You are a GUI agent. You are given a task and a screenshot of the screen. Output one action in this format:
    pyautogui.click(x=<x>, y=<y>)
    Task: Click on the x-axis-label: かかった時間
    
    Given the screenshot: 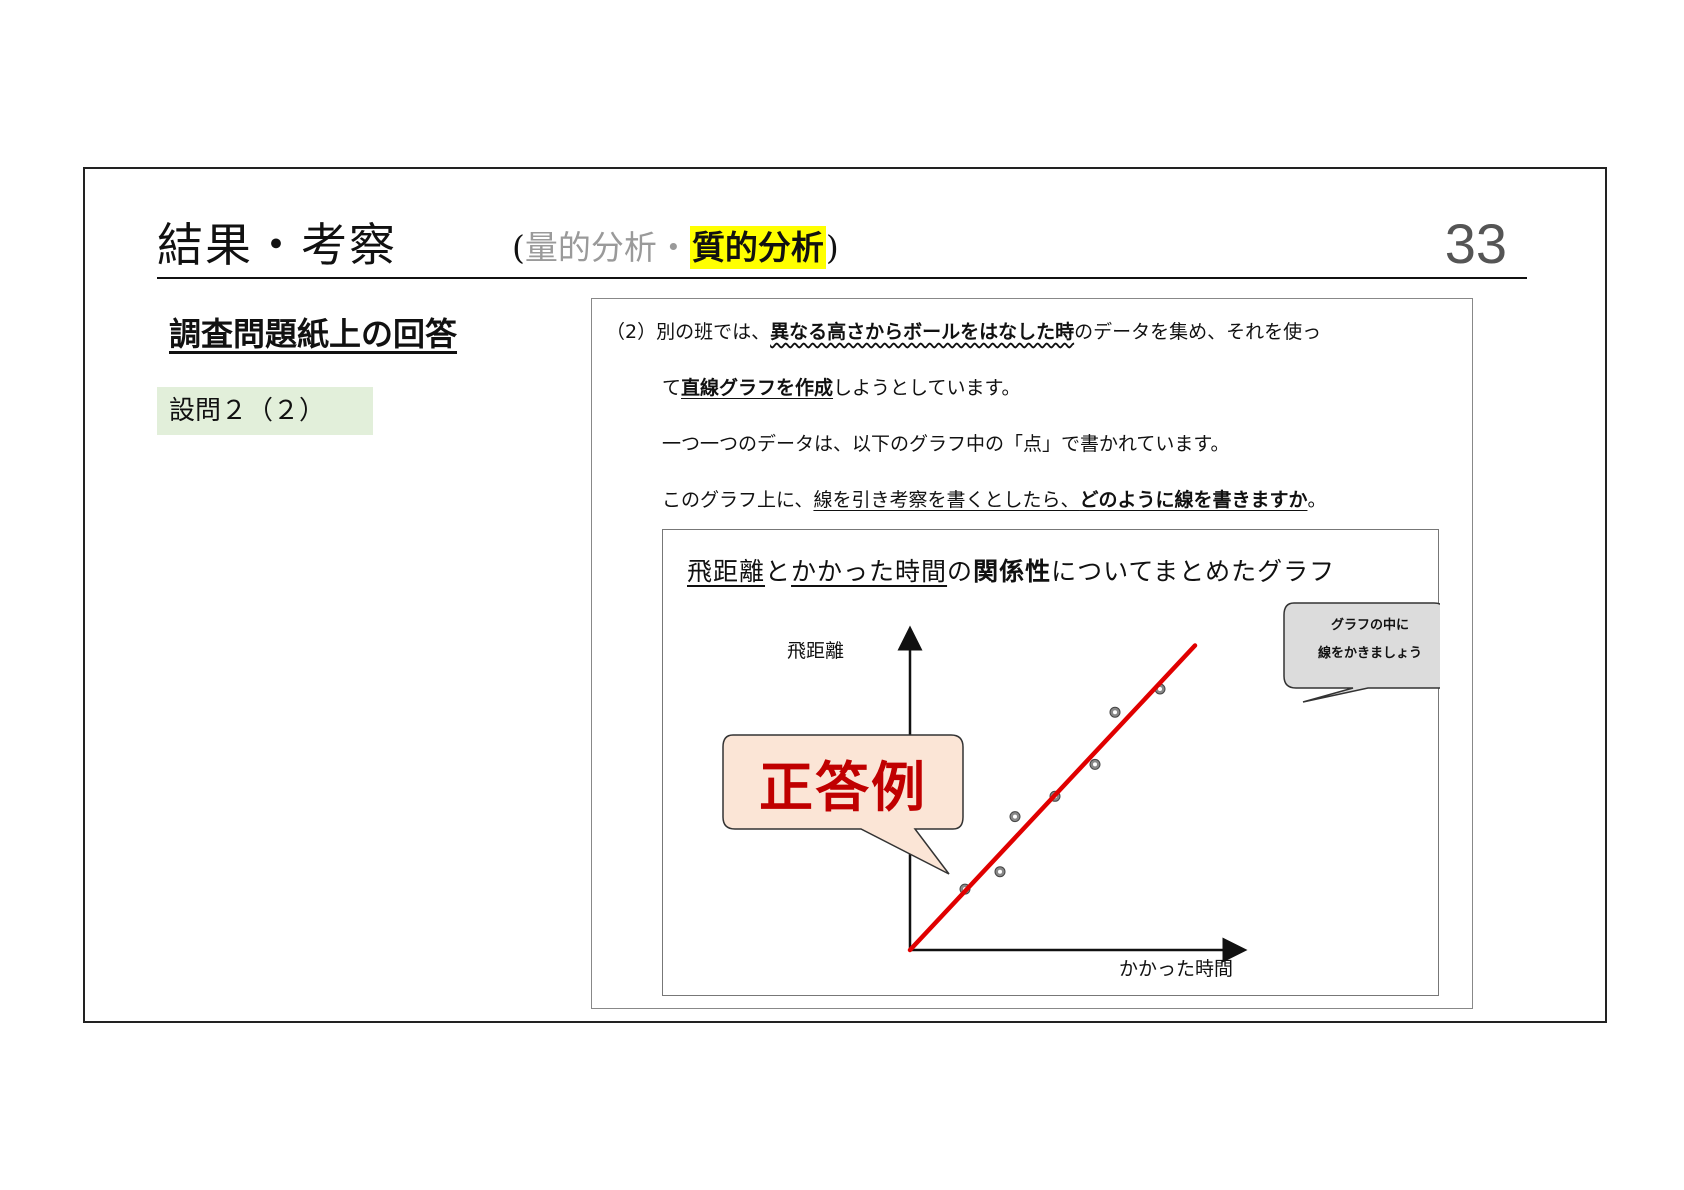 What is the action you would take?
    pyautogui.click(x=1176, y=969)
    